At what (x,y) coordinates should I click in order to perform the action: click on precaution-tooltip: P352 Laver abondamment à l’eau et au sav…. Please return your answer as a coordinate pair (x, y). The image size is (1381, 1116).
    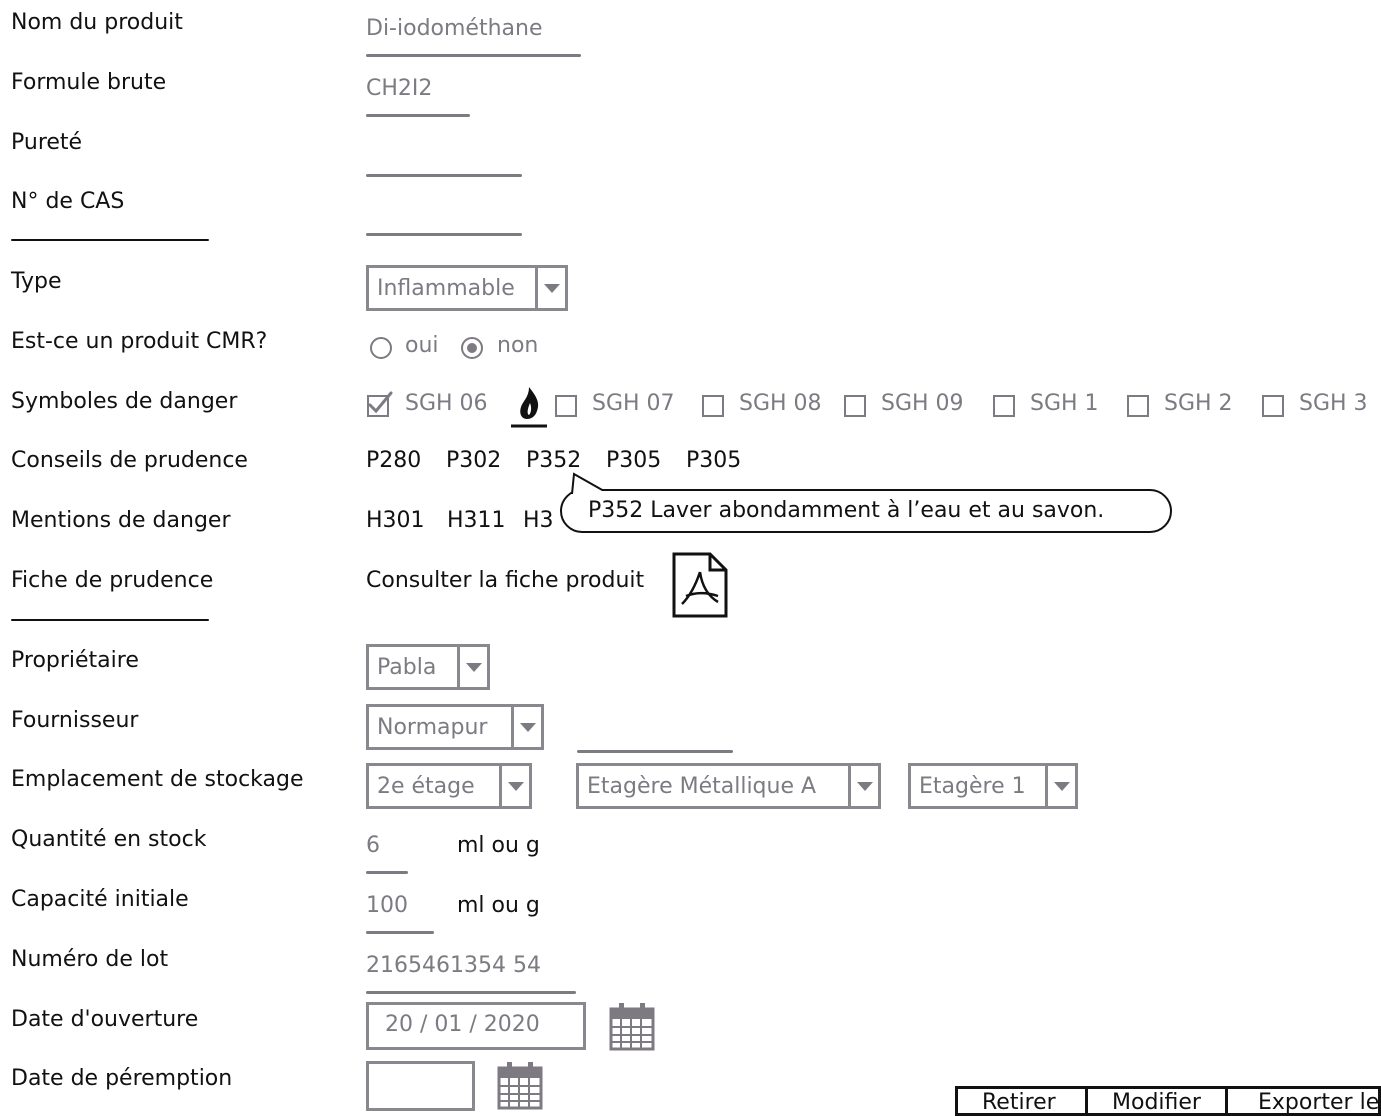
    Looking at the image, I should click on (866, 511).